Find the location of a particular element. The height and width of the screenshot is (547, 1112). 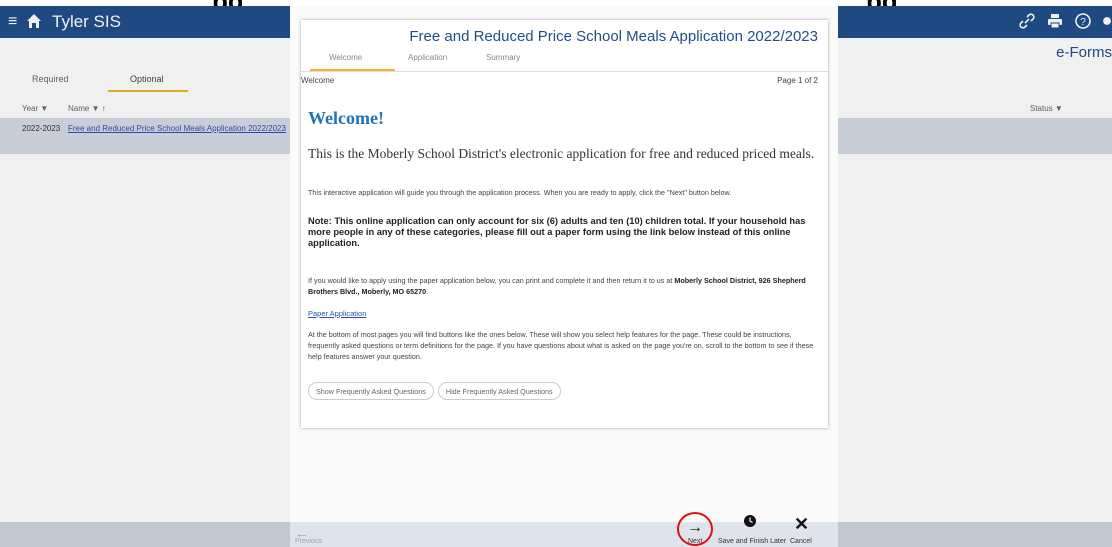

link-icon is located at coordinates (1027, 21).